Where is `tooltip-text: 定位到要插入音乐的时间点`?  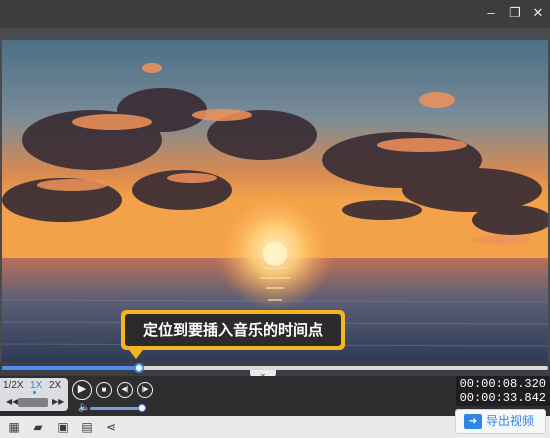 tooltip-text: 定位到要插入音乐的时间点 is located at coordinates (233, 330).